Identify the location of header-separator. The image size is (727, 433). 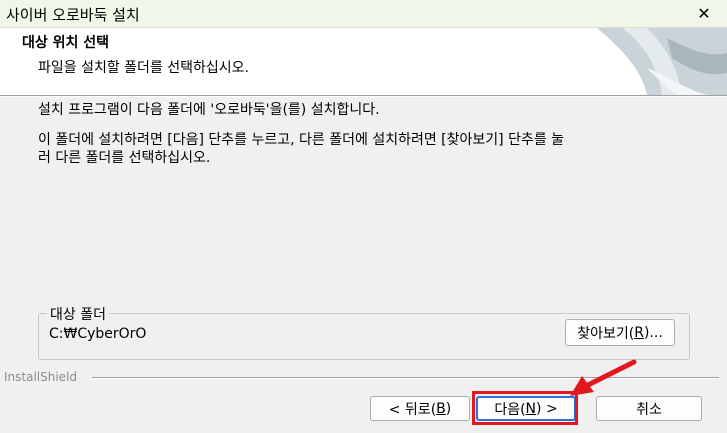
(363, 96).